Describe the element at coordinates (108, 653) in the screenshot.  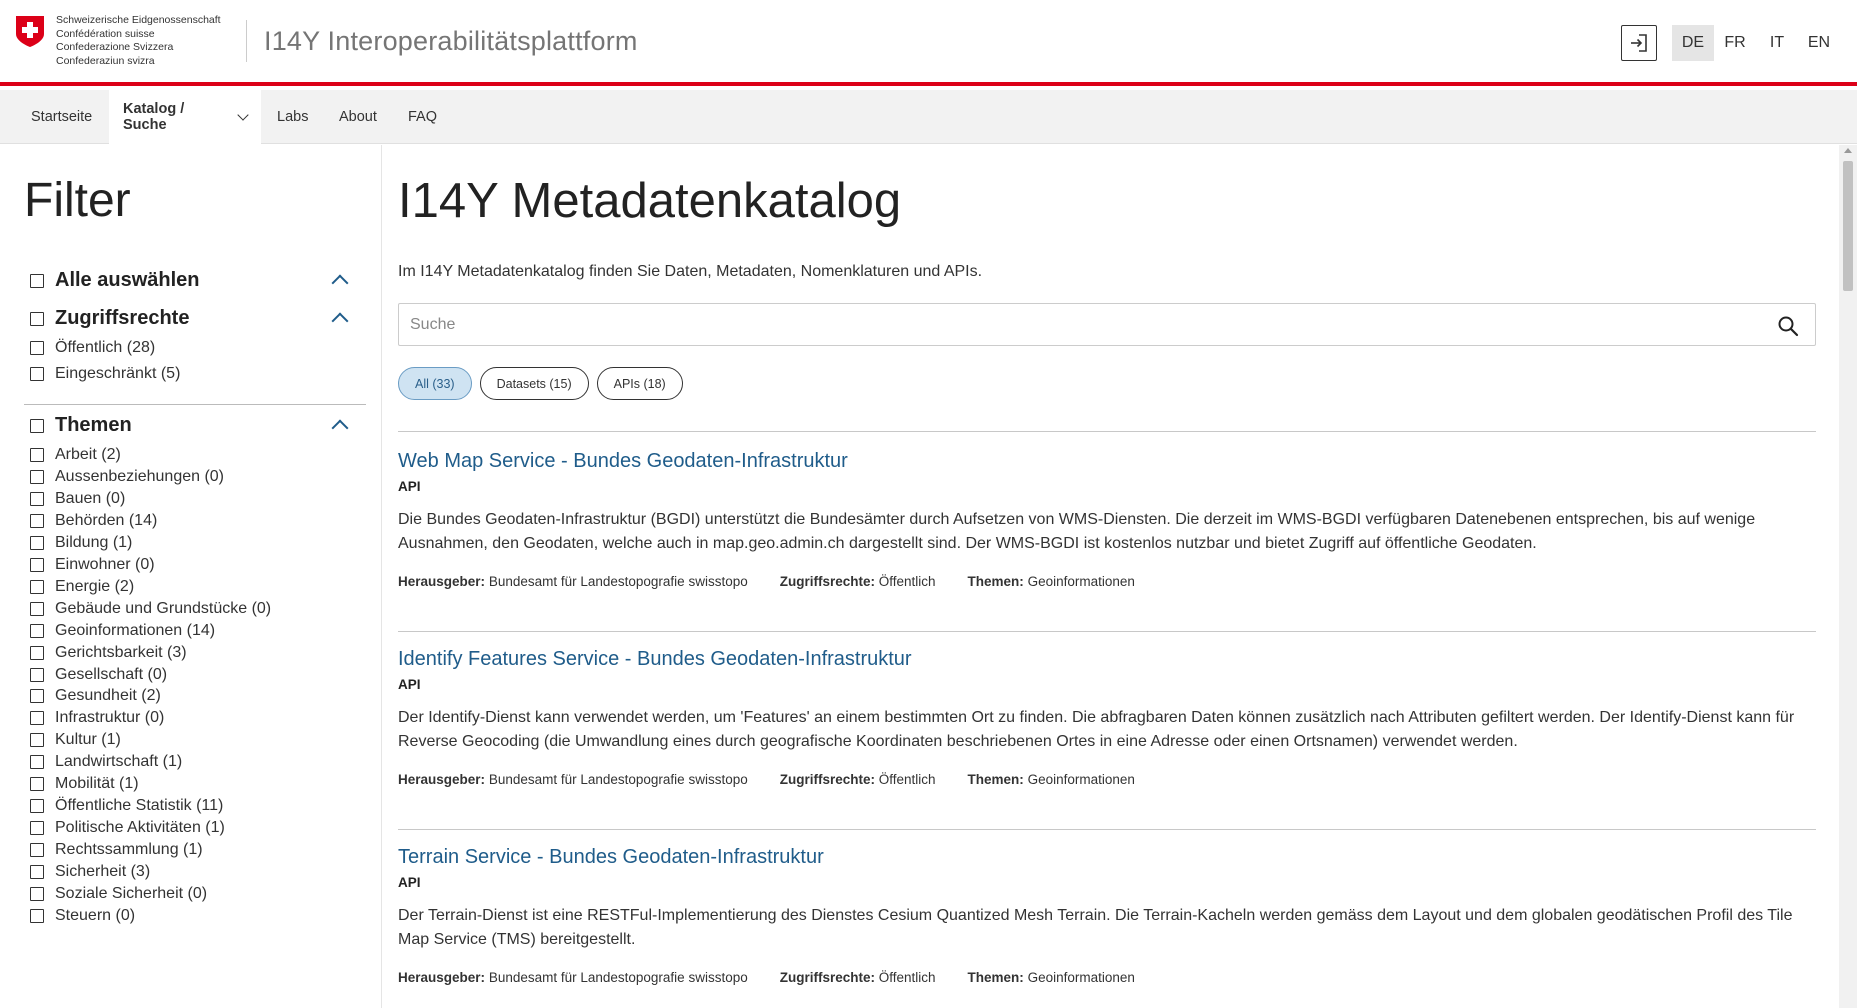
I see `filter-option: Gerichtsbarkeit (3)` at that location.